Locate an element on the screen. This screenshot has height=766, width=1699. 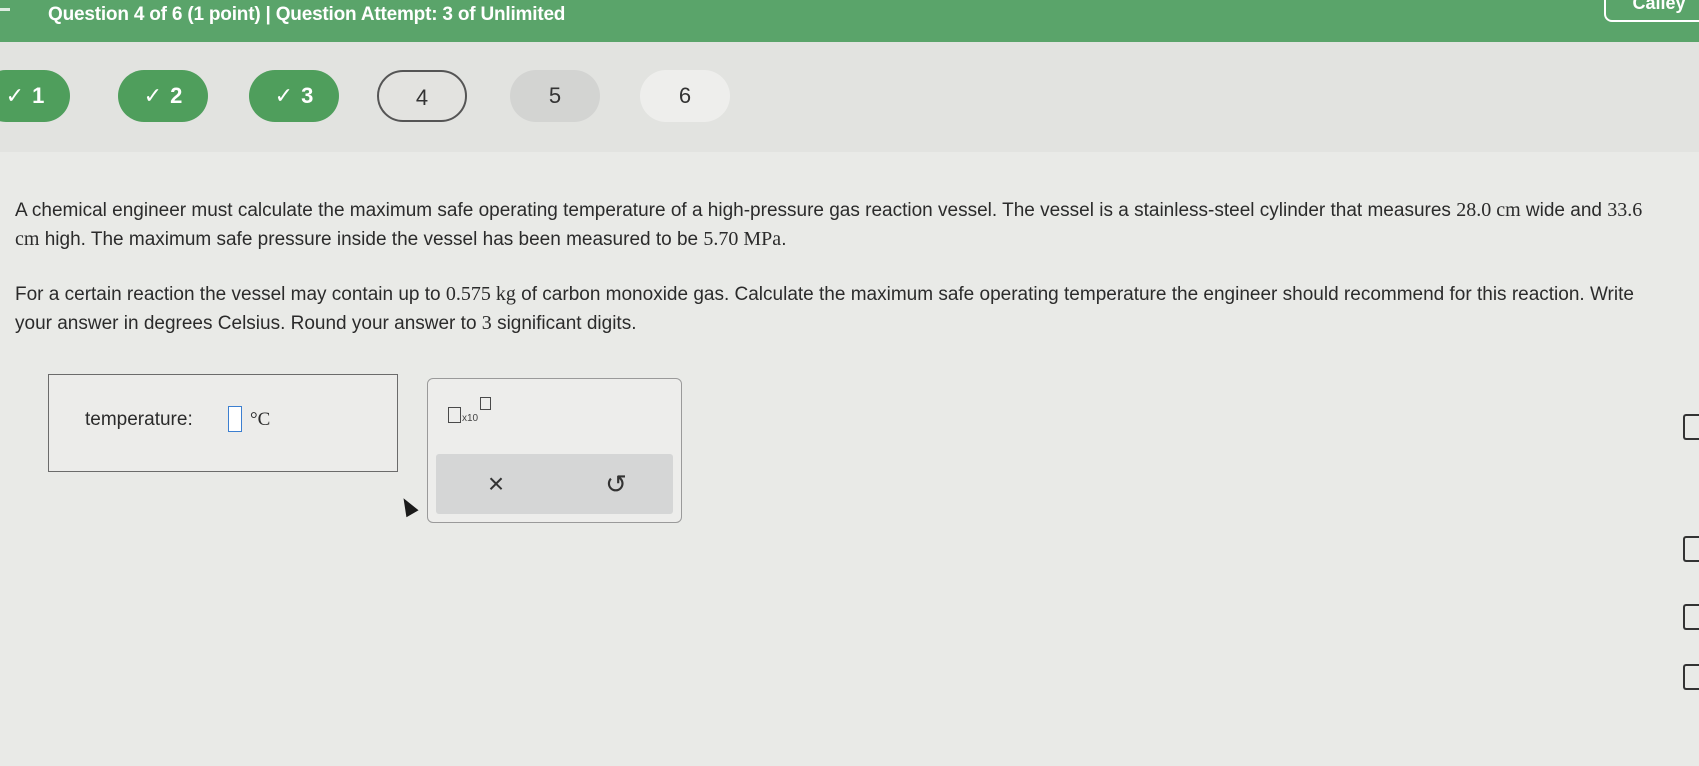
pressure-value: 5.70 MPa is located at coordinates (742, 239).